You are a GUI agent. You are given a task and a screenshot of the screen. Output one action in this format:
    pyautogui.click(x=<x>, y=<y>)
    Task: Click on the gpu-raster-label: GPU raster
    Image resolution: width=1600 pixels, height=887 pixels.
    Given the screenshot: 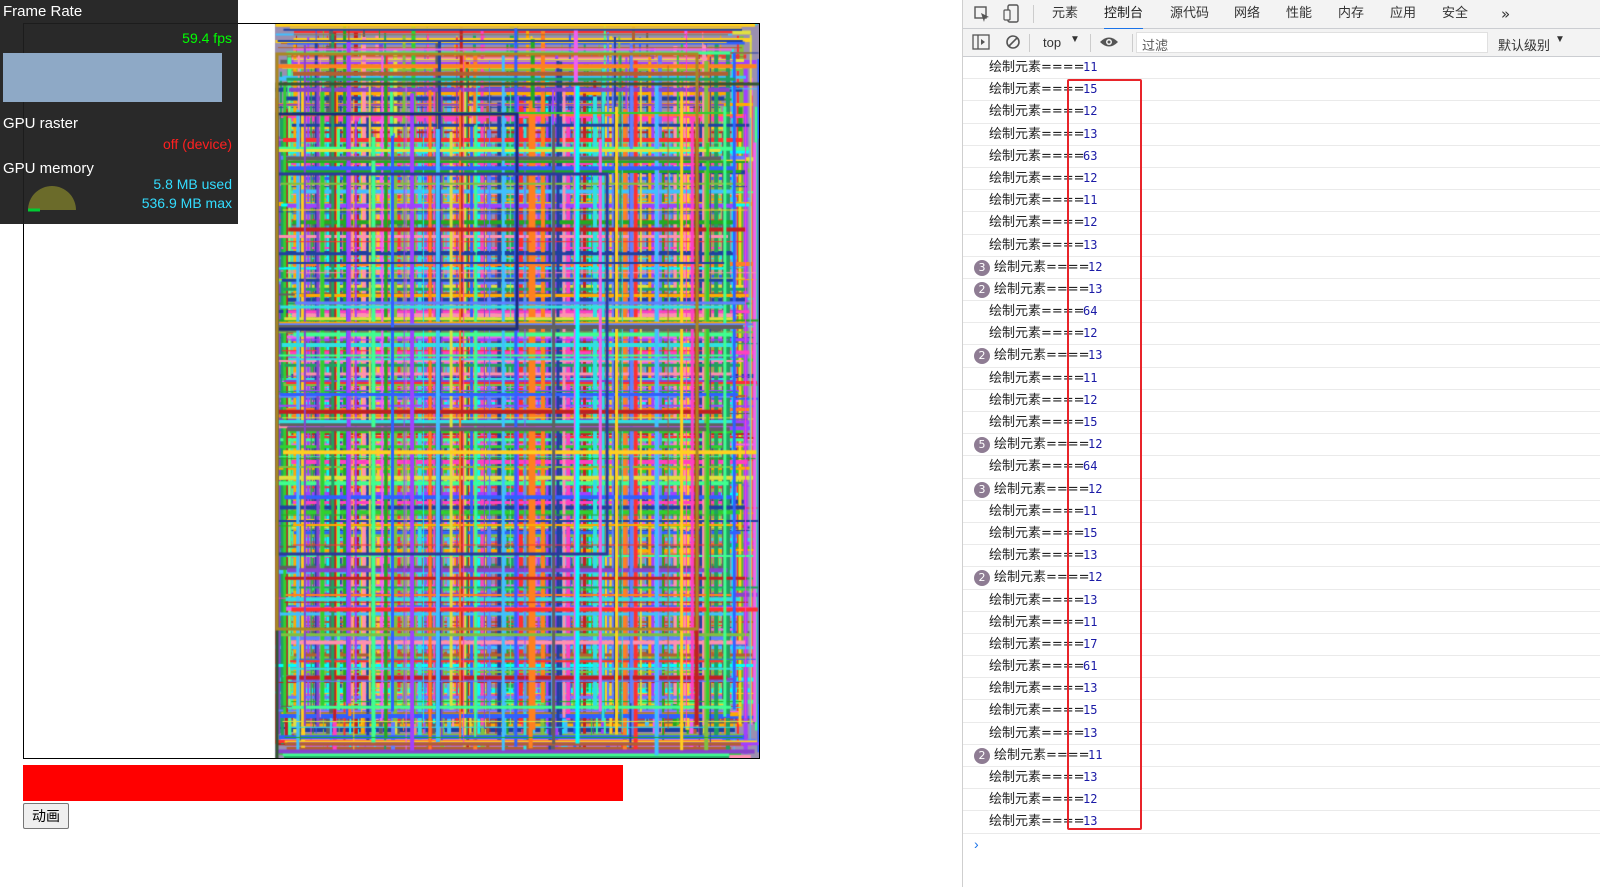 What is the action you would take?
    pyautogui.click(x=41, y=123)
    